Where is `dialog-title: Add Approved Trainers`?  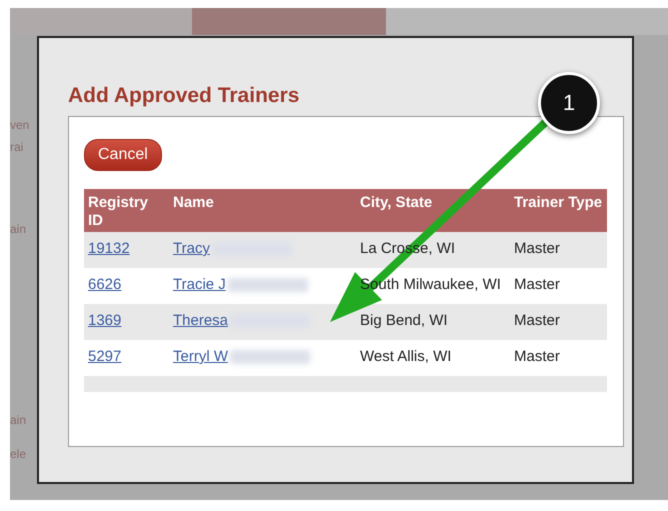 dialog-title: Add Approved Trainers is located at coordinates (184, 96).